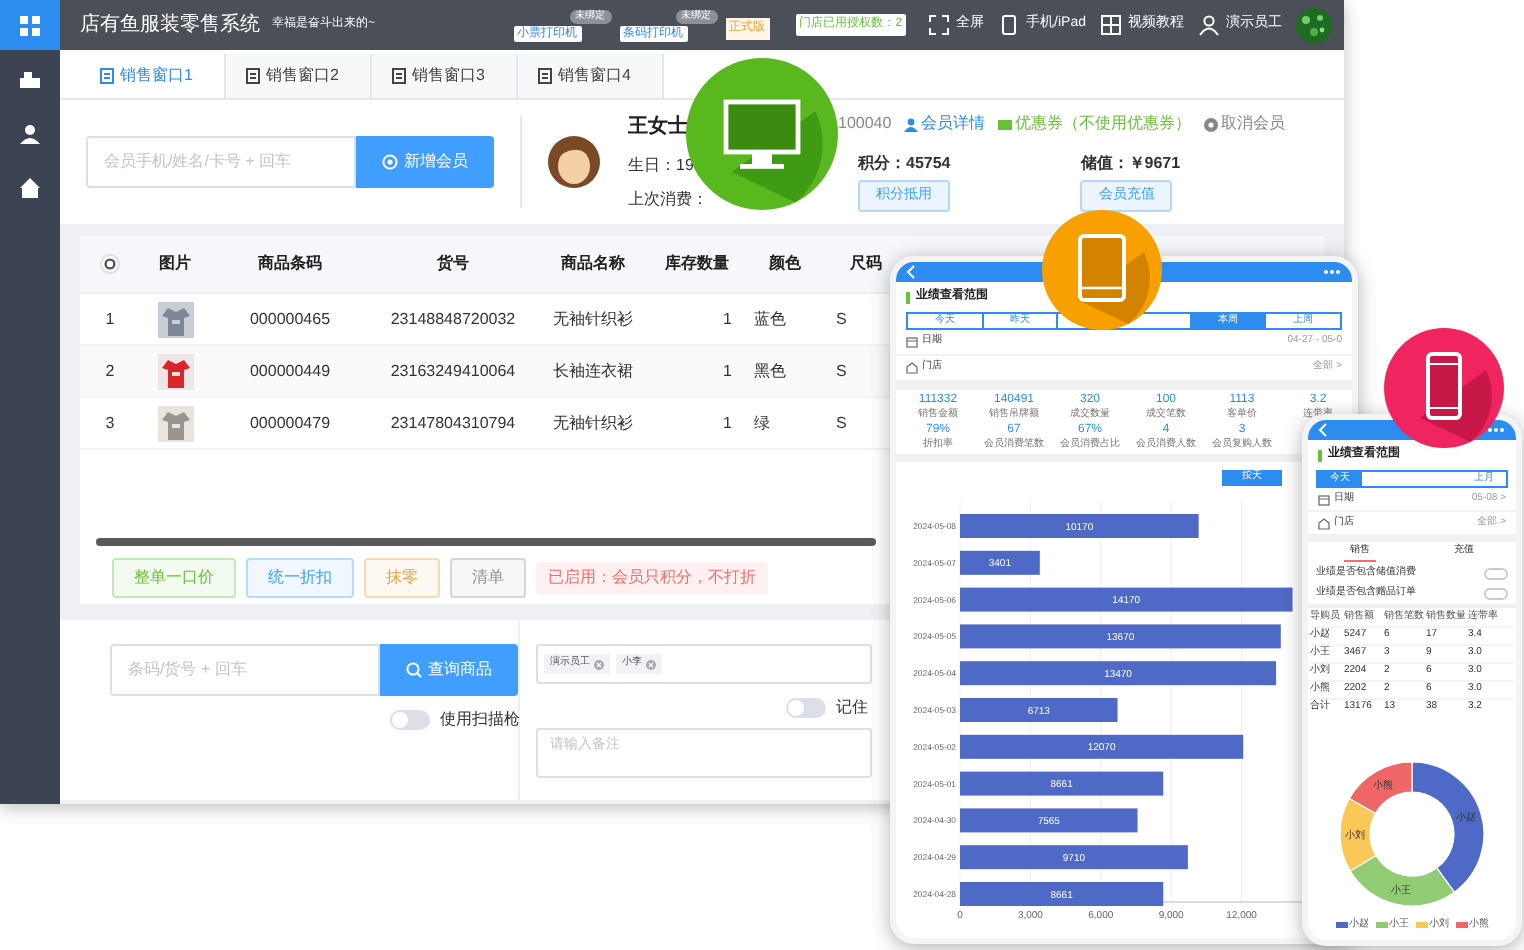 The width and height of the screenshot is (1524, 950). I want to click on column-header: 货号, so click(453, 264).